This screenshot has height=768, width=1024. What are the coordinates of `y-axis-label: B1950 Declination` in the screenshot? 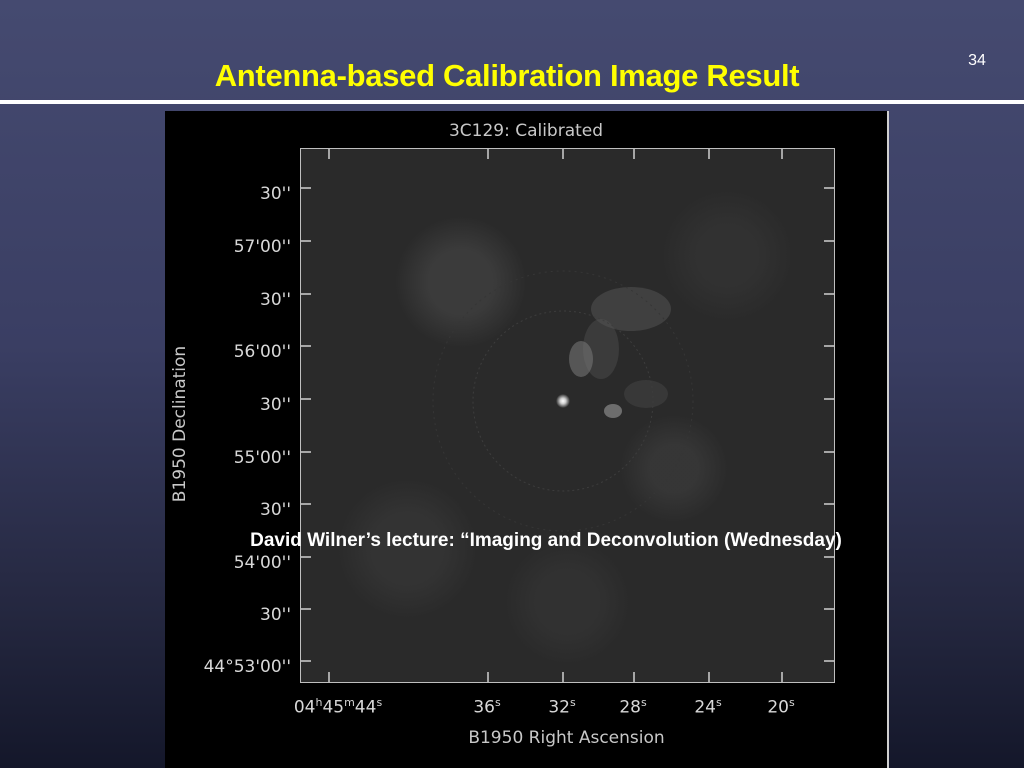 It's located at (180, 424).